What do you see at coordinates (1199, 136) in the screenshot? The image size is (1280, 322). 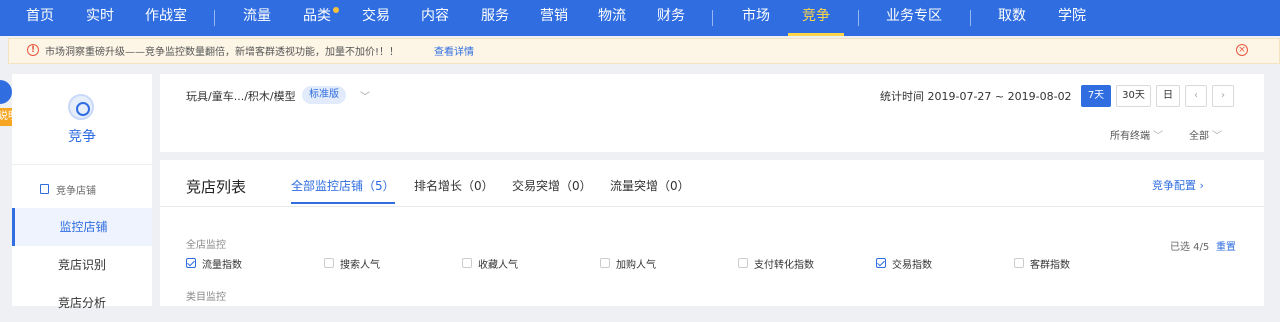 I see `scope-select-value: 全部` at bounding box center [1199, 136].